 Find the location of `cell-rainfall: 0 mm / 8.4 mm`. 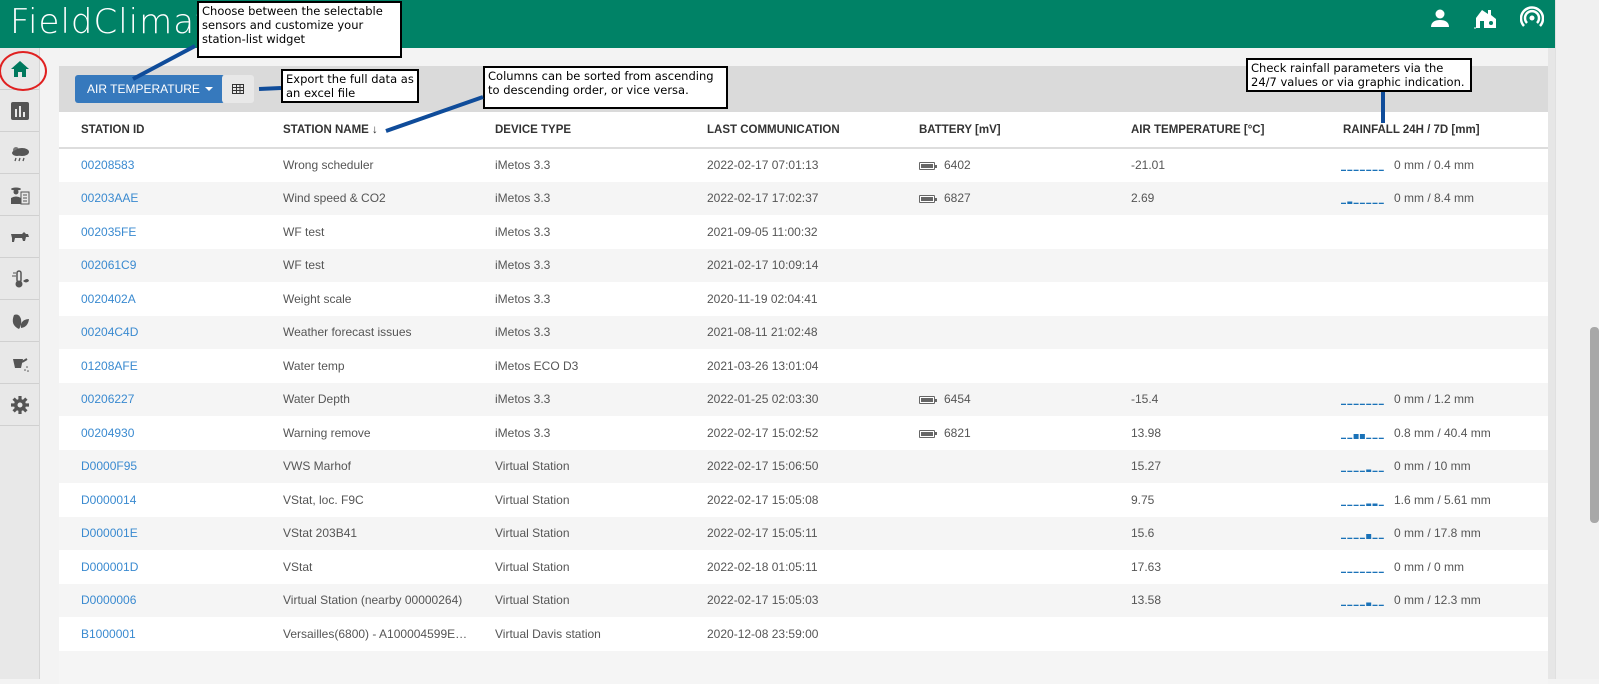

cell-rainfall: 0 mm / 8.4 mm is located at coordinates (1434, 199).